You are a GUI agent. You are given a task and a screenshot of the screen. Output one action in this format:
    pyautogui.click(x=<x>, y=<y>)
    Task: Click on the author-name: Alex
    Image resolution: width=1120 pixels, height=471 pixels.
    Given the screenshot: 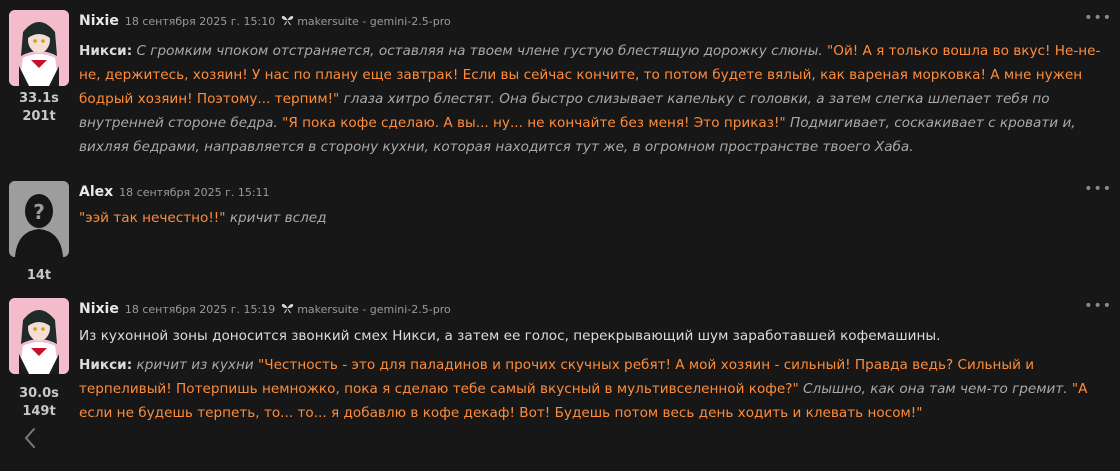 What is the action you would take?
    pyautogui.click(x=96, y=192)
    